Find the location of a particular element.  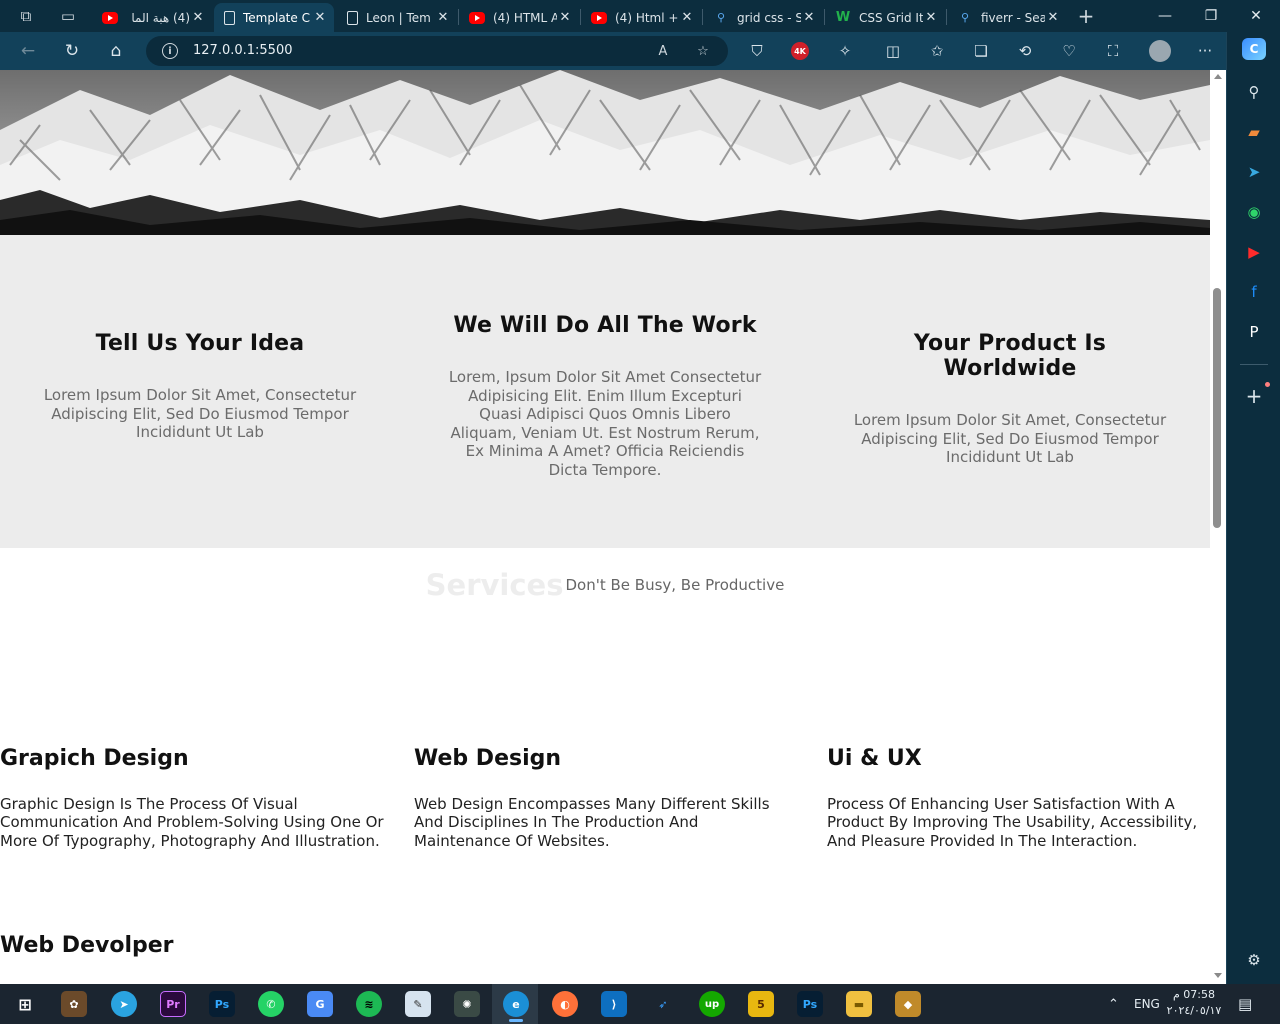

screenshot-icon: ⛶ is located at coordinates (1113, 51).